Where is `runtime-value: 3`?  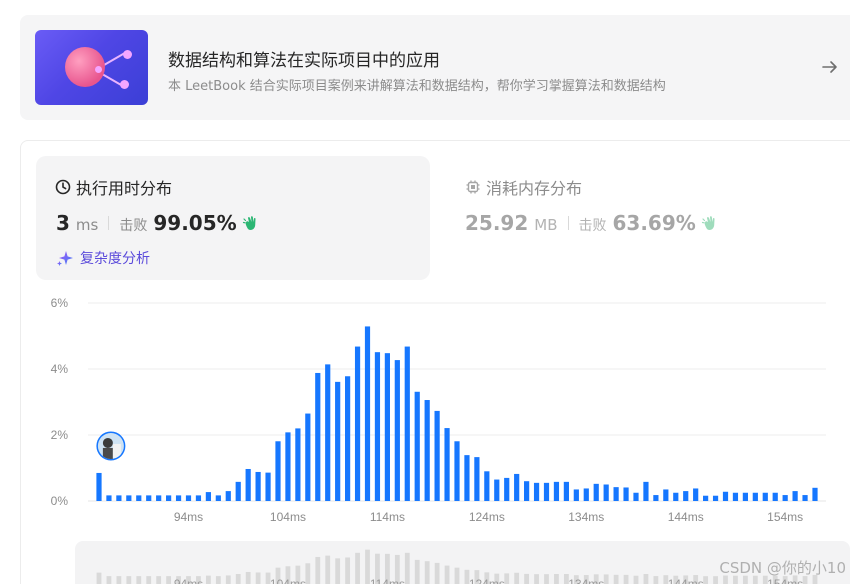
runtime-value: 3 is located at coordinates (63, 223).